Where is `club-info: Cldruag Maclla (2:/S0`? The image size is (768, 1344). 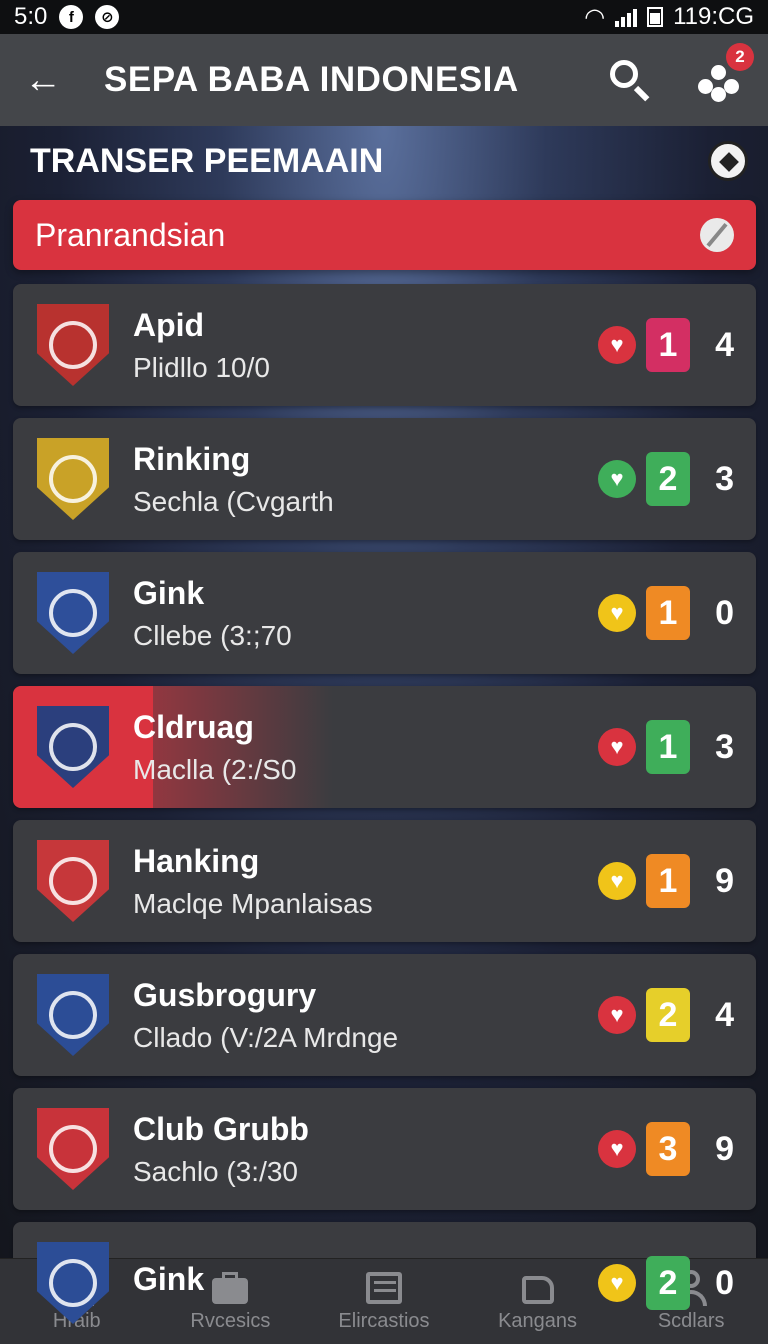
club-info: Cldruag Maclla (2:/S0 is located at coordinates (365, 747).